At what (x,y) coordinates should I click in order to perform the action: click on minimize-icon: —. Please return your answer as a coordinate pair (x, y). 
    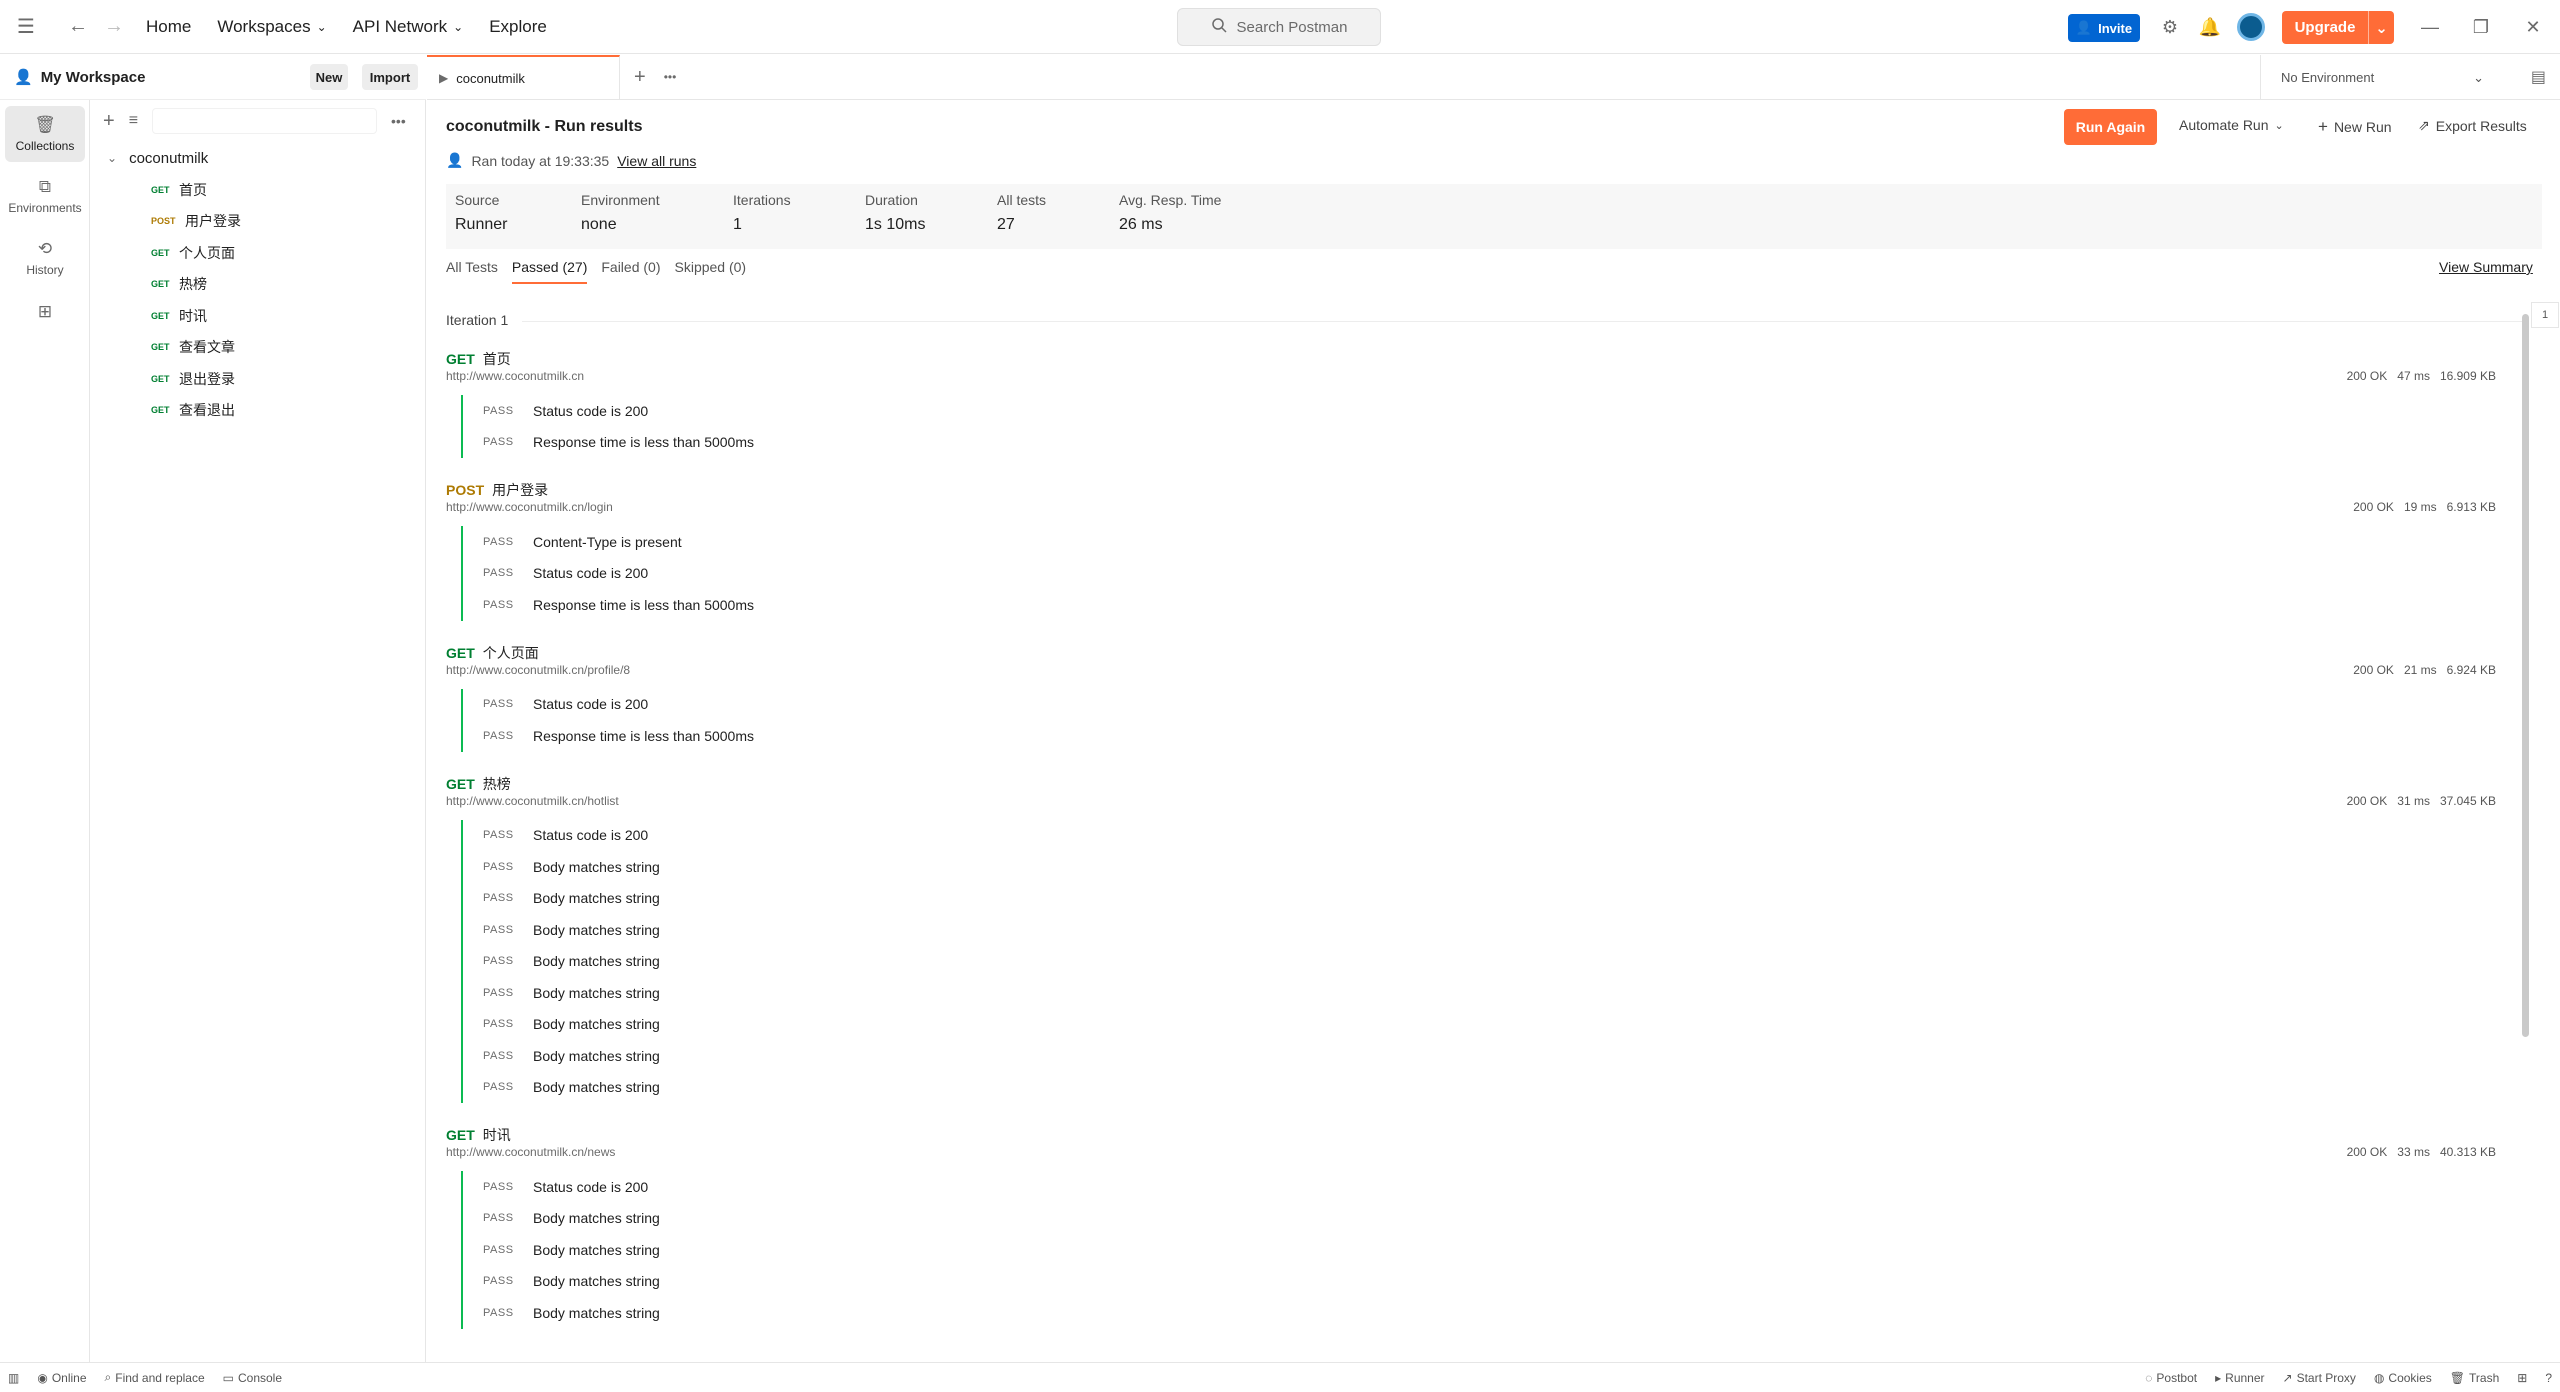
    Looking at the image, I should click on (2430, 27).